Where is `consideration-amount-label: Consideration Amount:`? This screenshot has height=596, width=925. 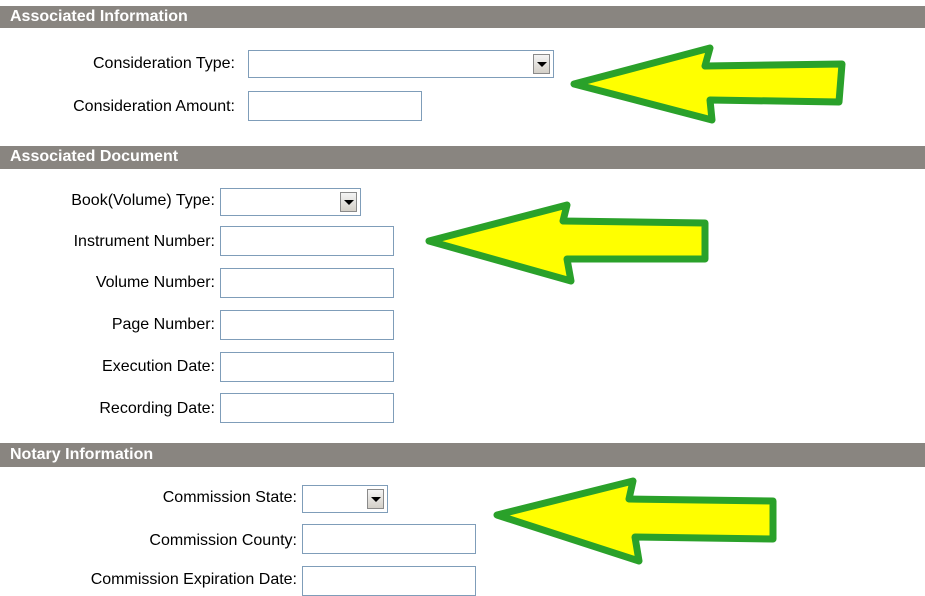 consideration-amount-label: Consideration Amount: is located at coordinates (154, 106).